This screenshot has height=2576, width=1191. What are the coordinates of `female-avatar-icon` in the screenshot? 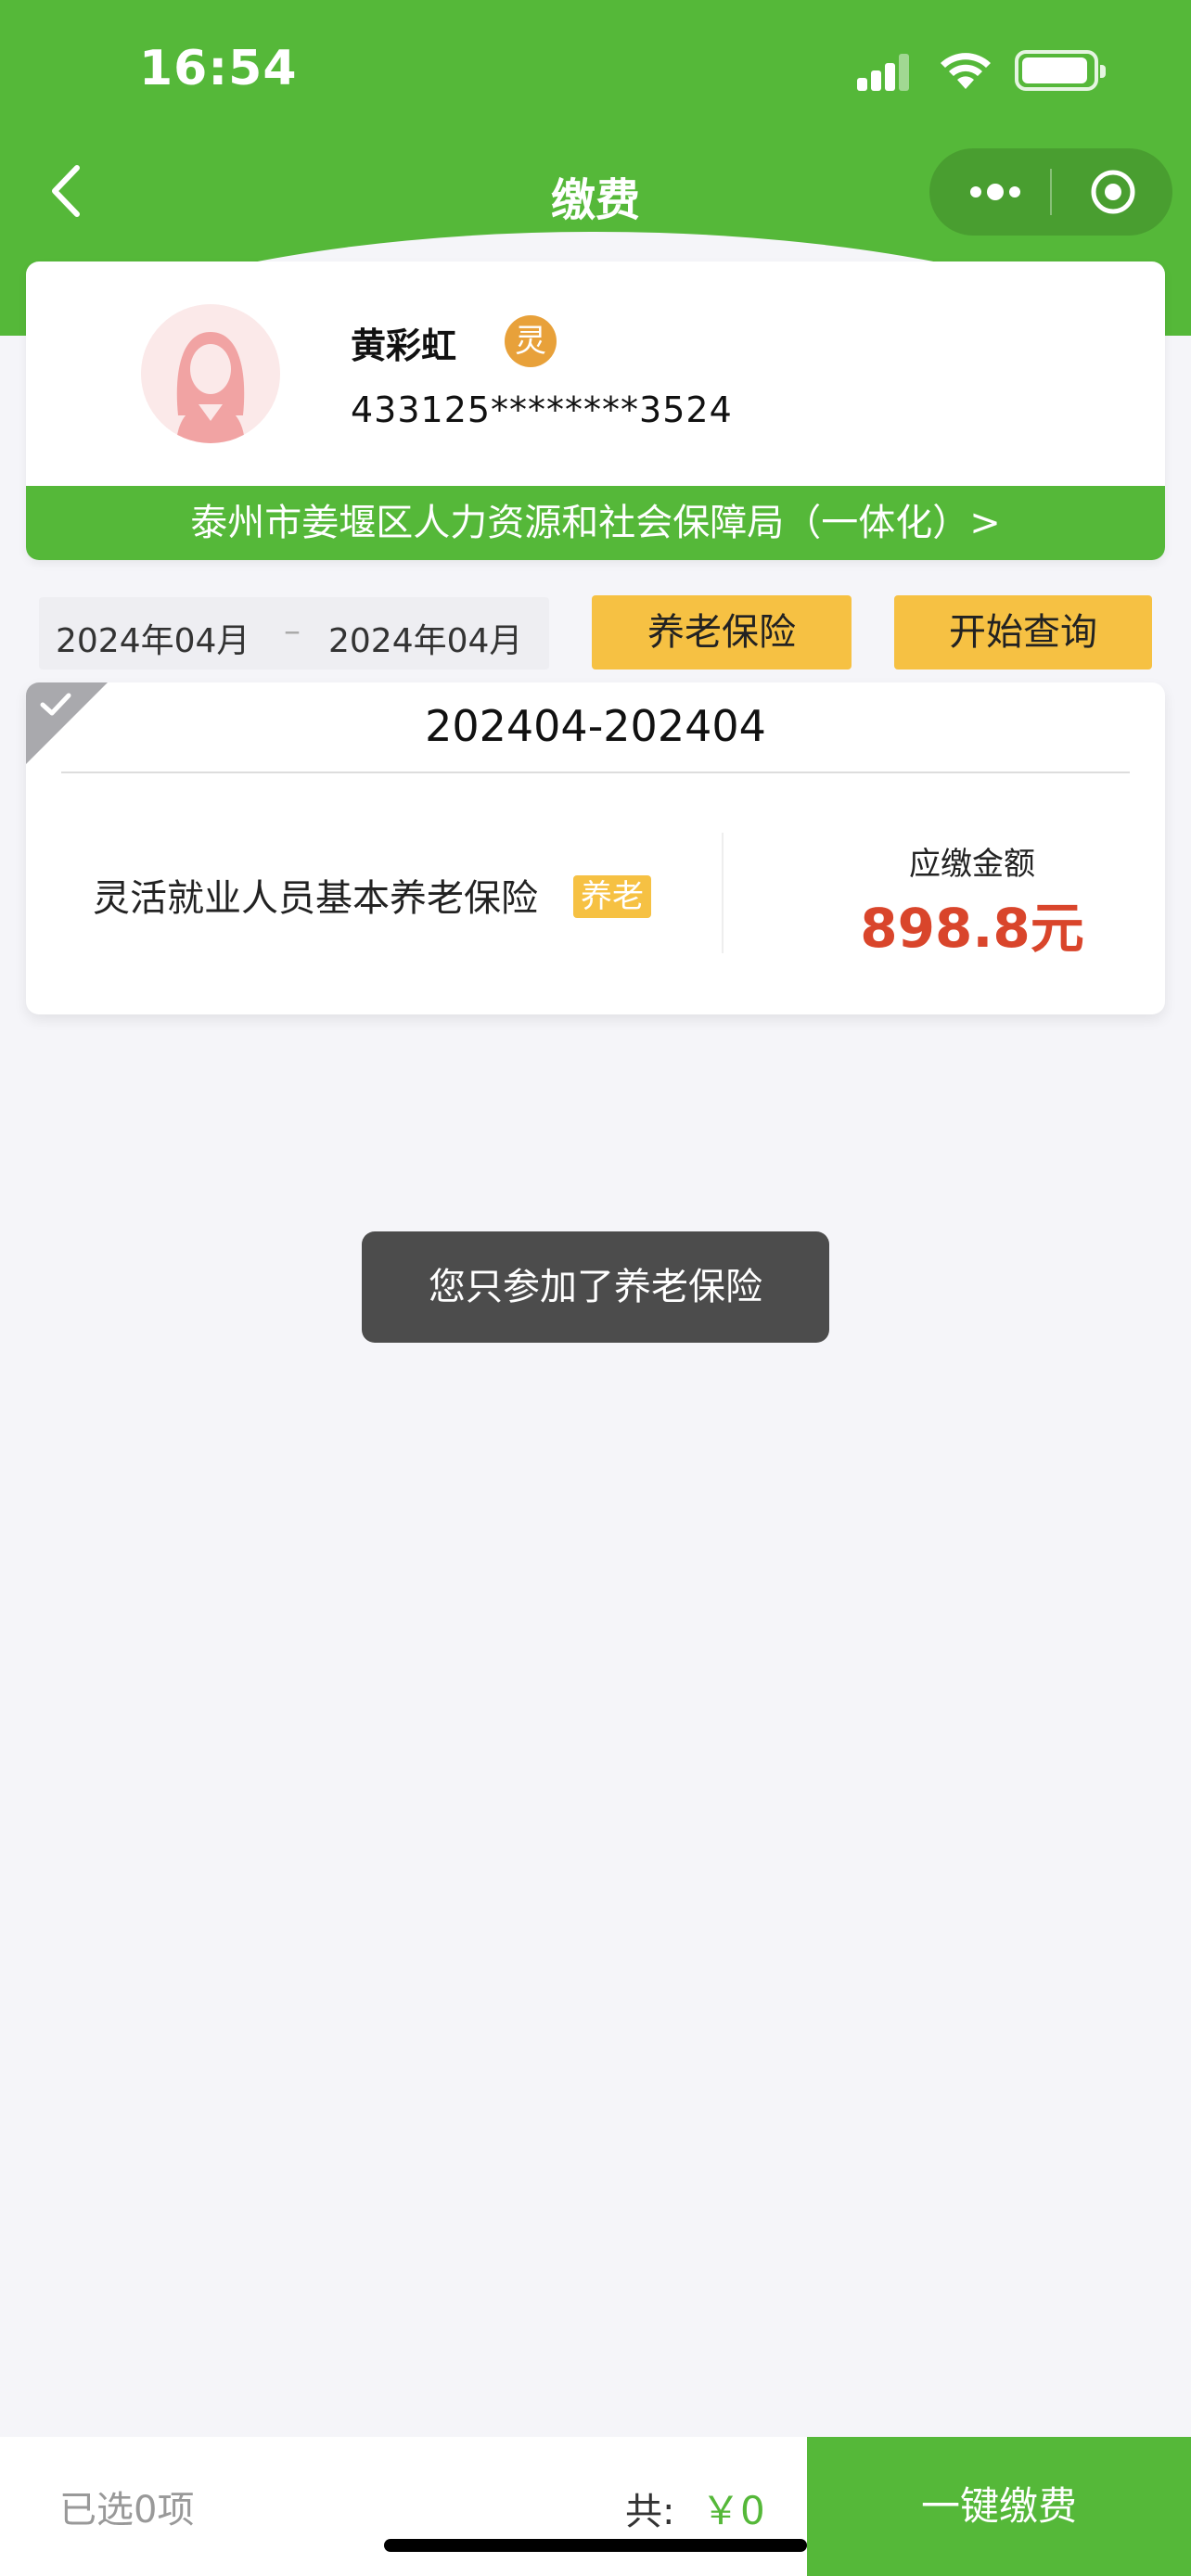 It's located at (210, 373).